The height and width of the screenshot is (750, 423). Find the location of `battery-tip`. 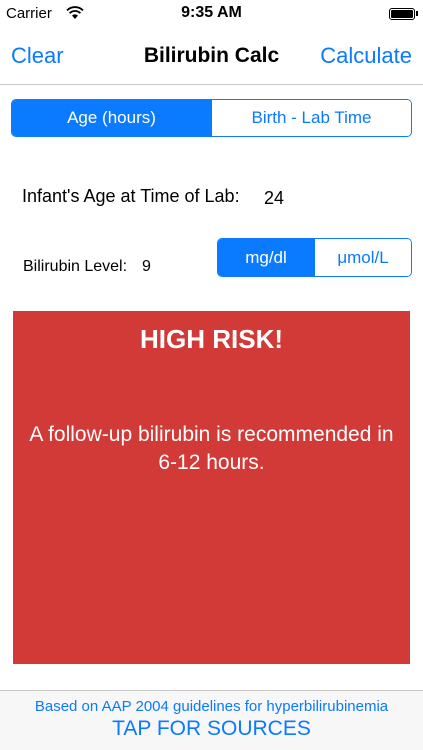

battery-tip is located at coordinates (417, 13).